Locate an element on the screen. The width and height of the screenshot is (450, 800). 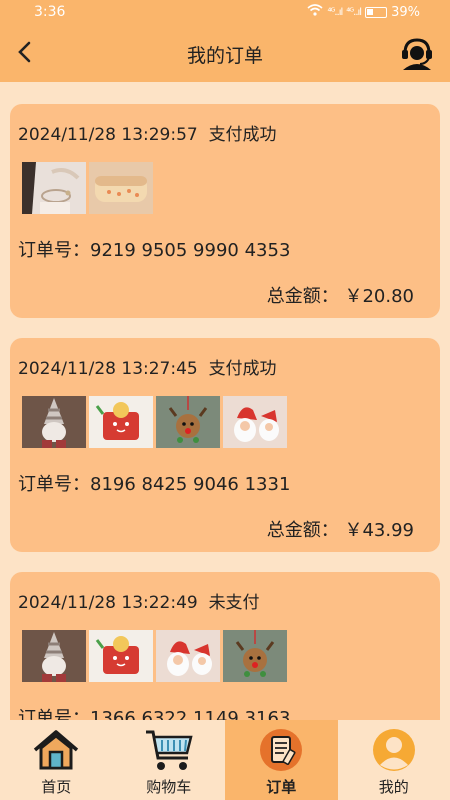
customer-service-icon is located at coordinates (417, 53).